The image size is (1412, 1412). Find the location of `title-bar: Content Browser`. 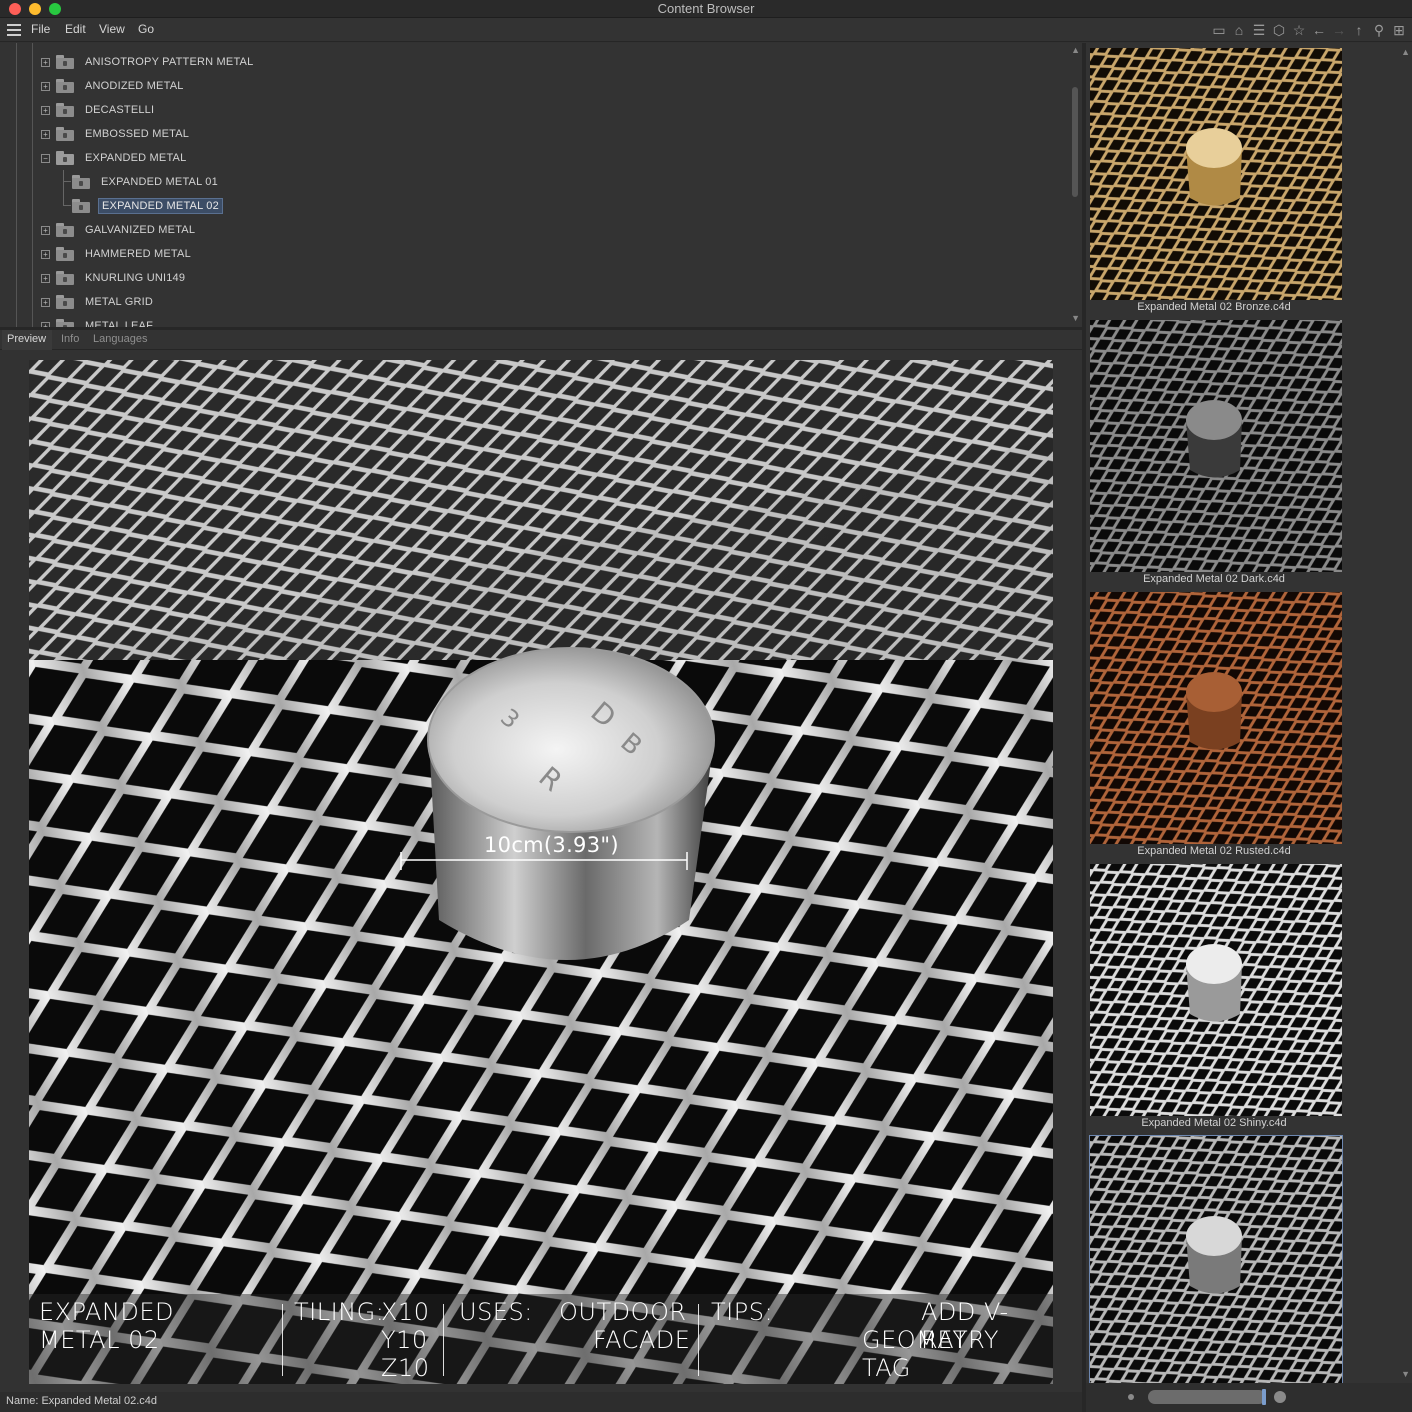

title-bar: Content Browser is located at coordinates (706, 9).